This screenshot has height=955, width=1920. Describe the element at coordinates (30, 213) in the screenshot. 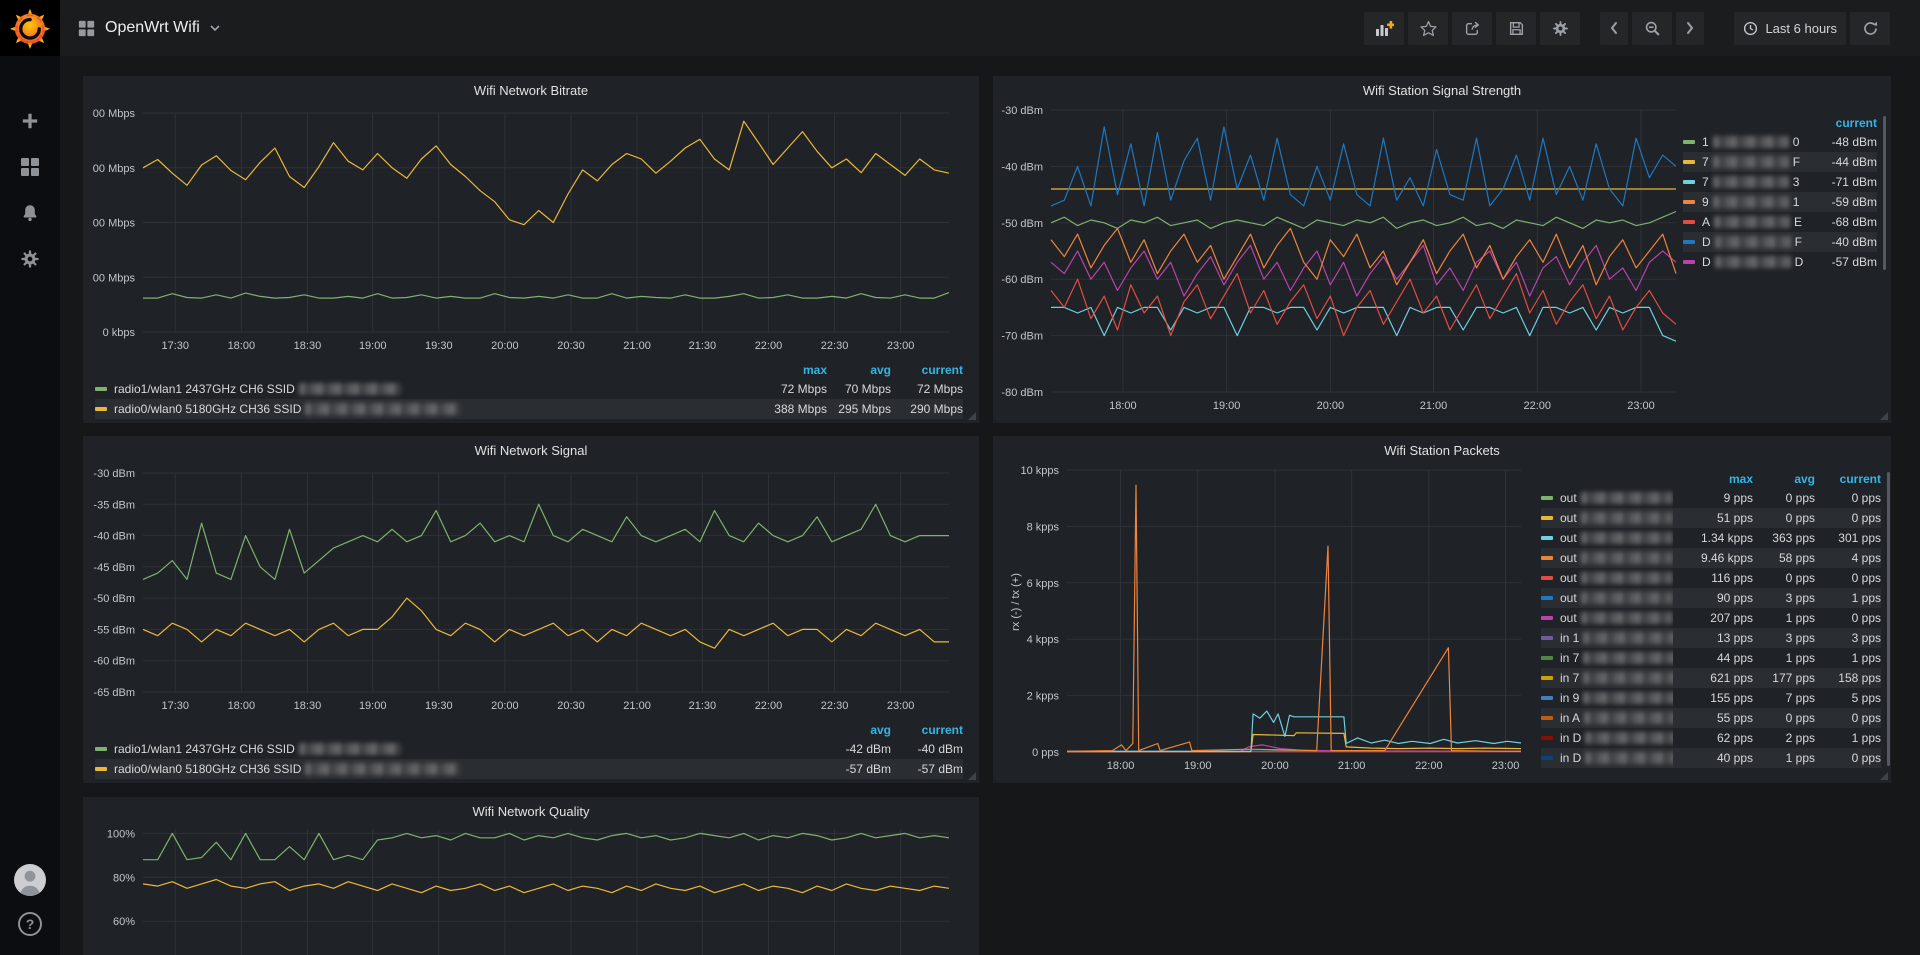

I see `sidebar-item-alerting` at that location.